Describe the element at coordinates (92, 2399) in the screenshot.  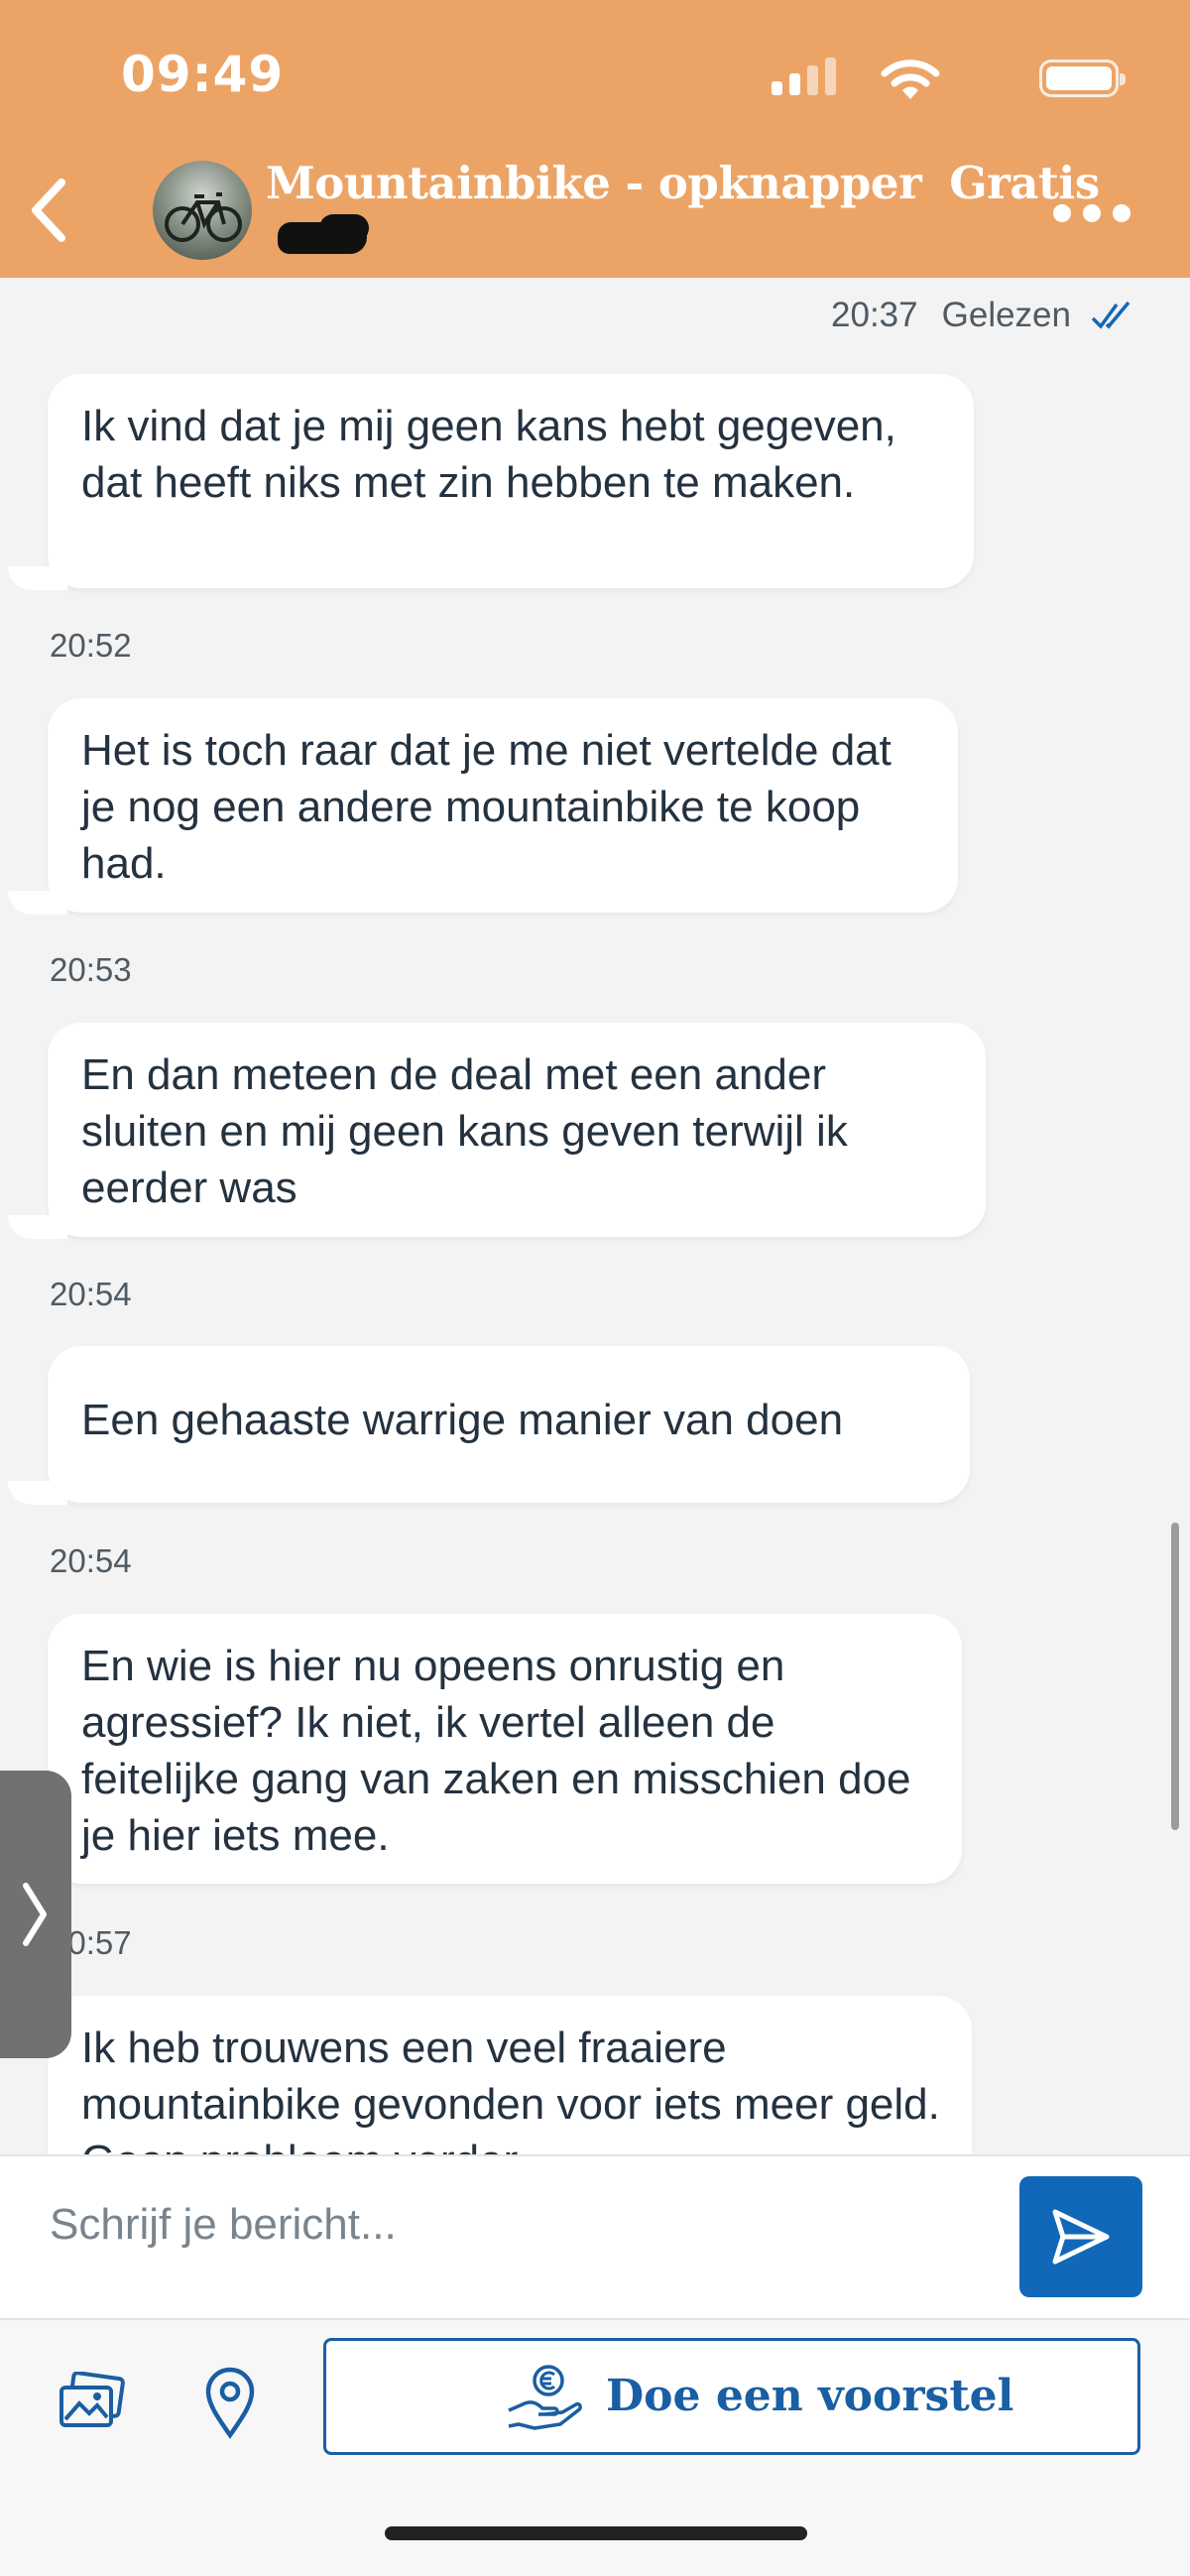
I see `image-gallery-icon` at that location.